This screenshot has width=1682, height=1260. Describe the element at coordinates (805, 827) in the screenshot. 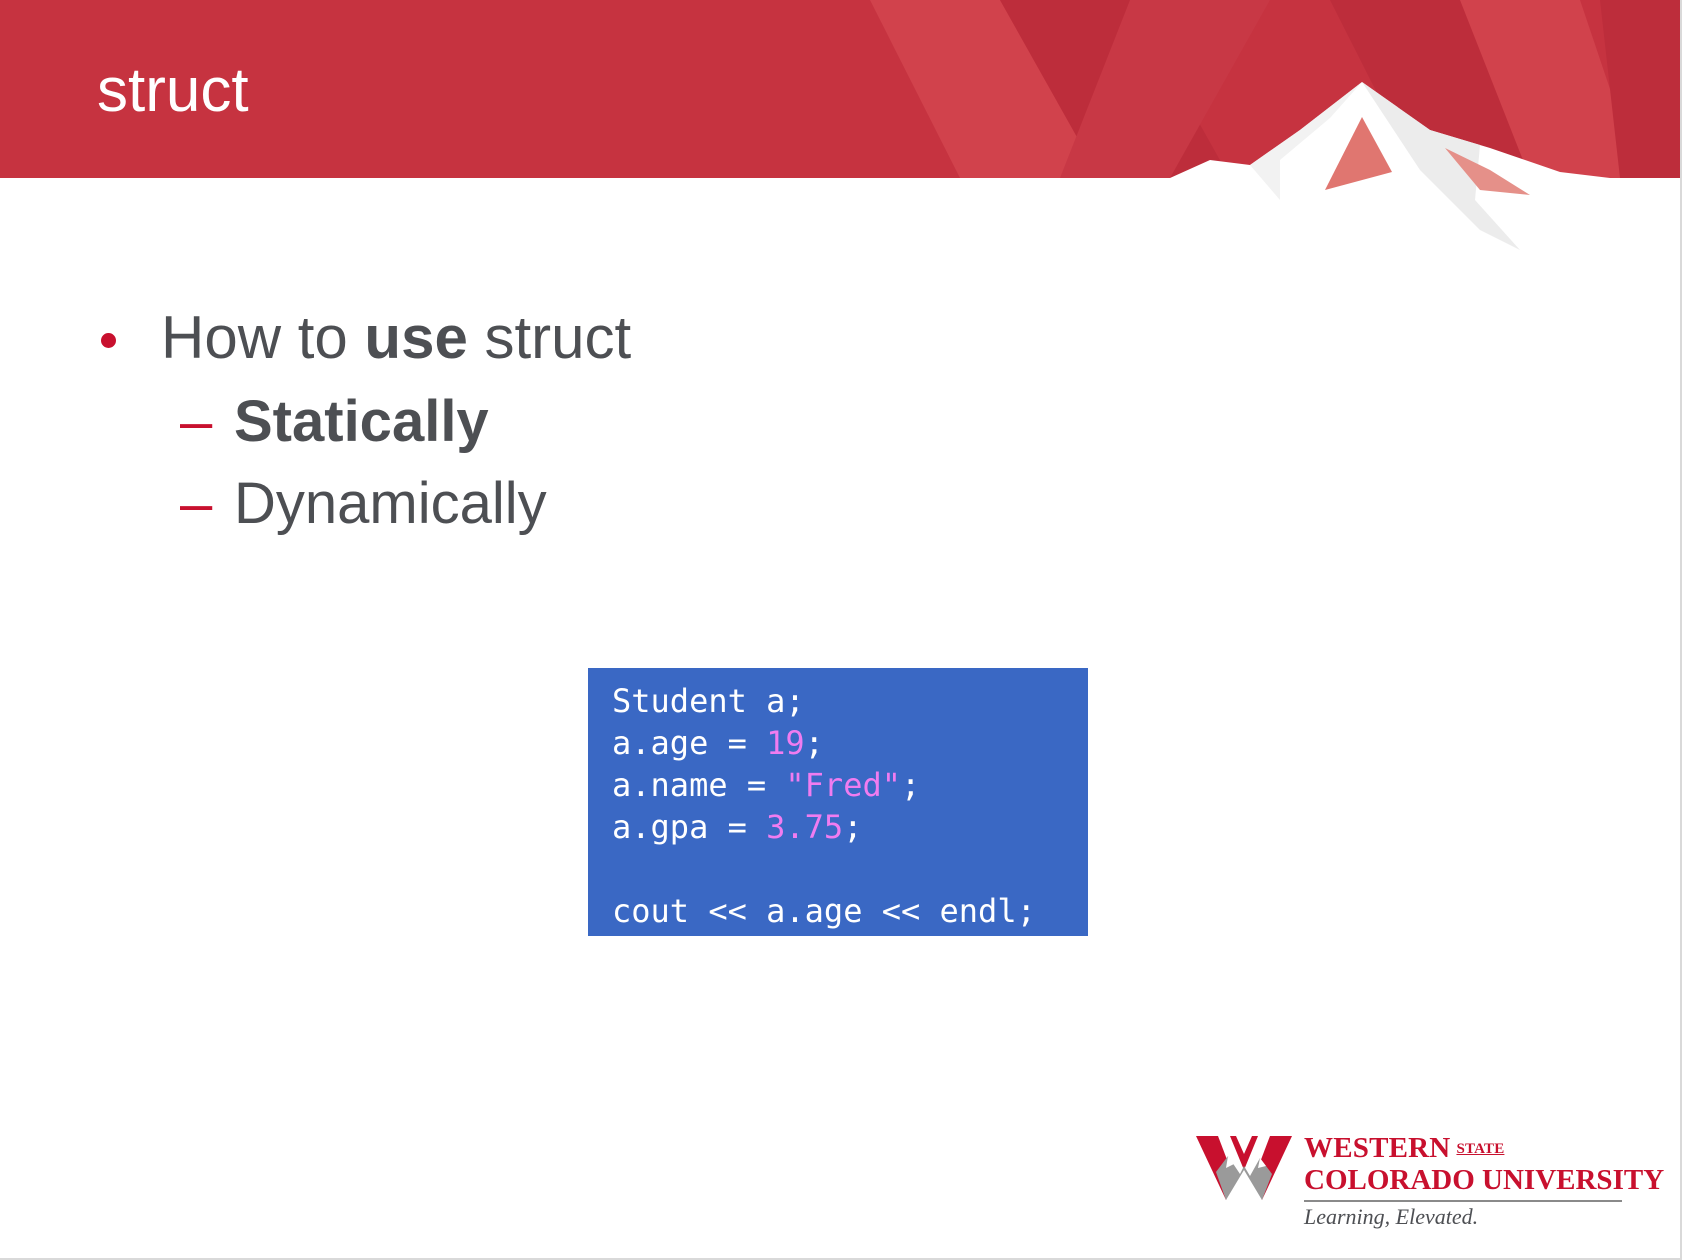

I see `code-literal: 3.75` at that location.